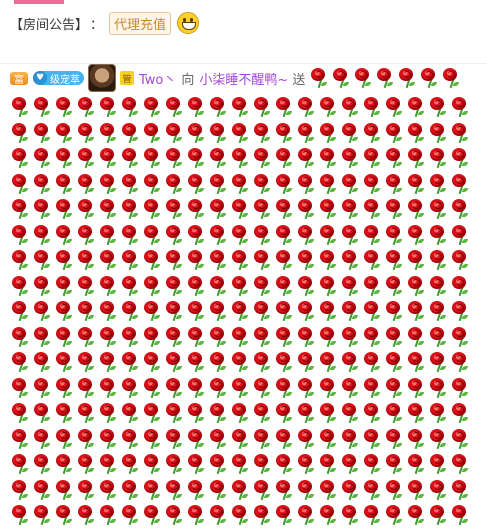 This screenshot has height=530, width=487. Describe the element at coordinates (140, 23) in the screenshot. I see `agent-recharge-tag: 代理充值` at that location.